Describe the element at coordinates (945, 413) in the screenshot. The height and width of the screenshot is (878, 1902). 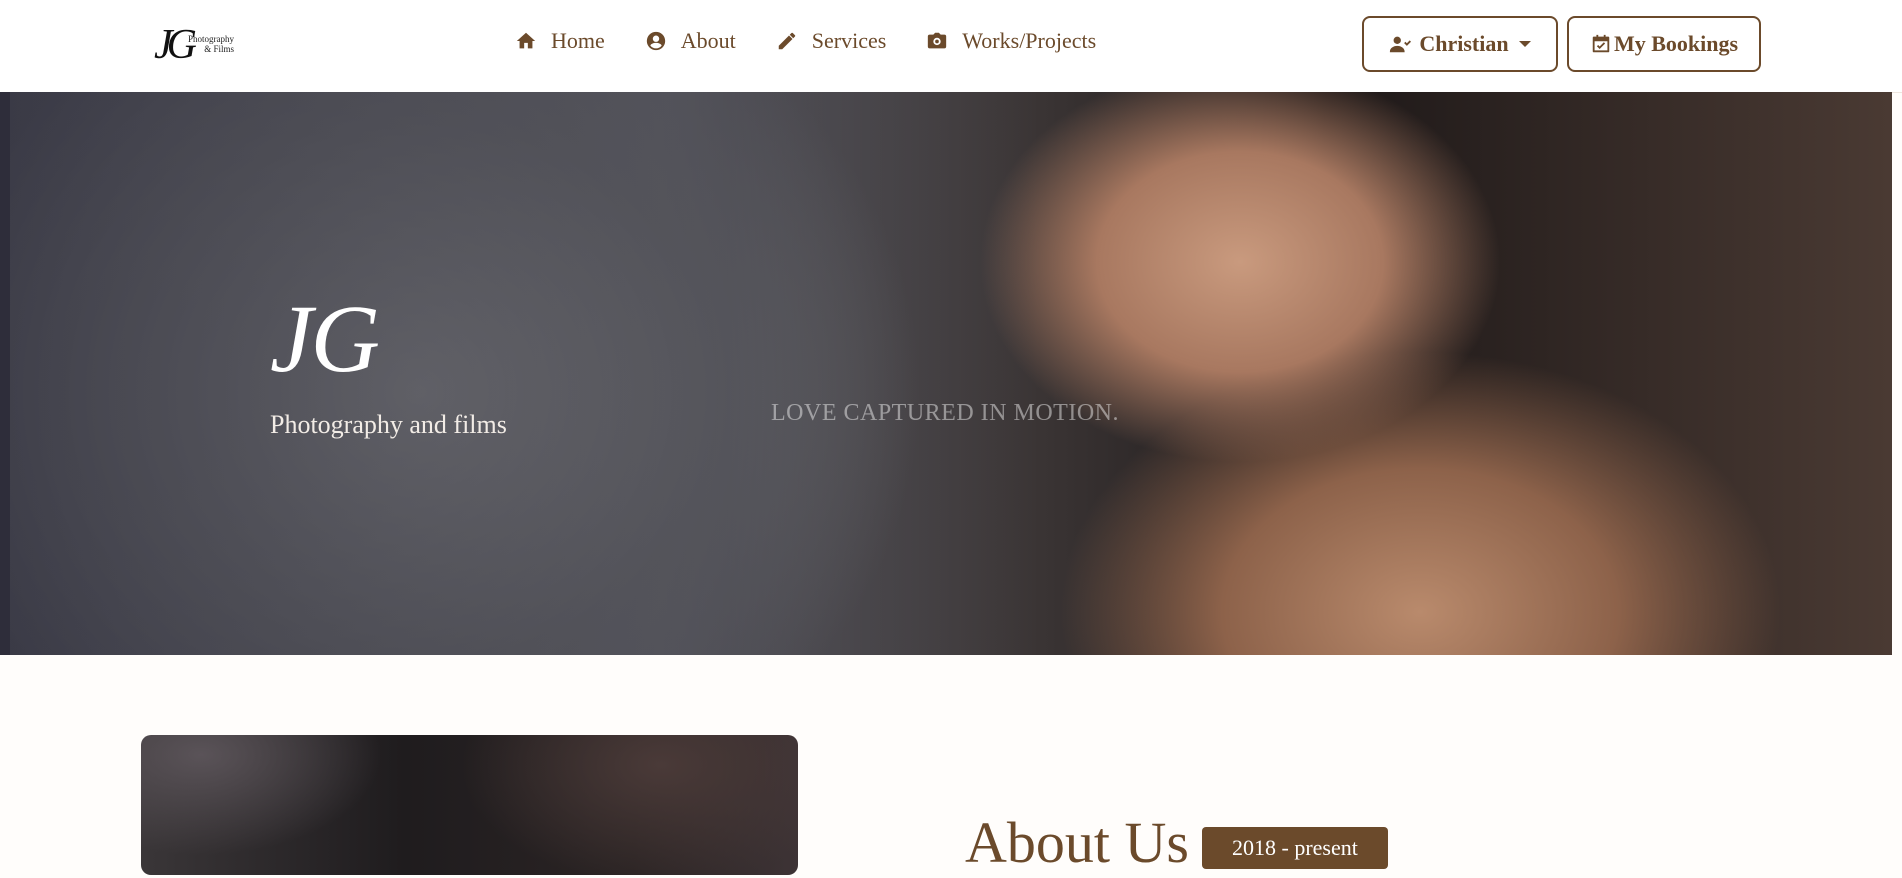
I see `hero-tagline: LOVE CAPTURED IN MOTION.` at that location.